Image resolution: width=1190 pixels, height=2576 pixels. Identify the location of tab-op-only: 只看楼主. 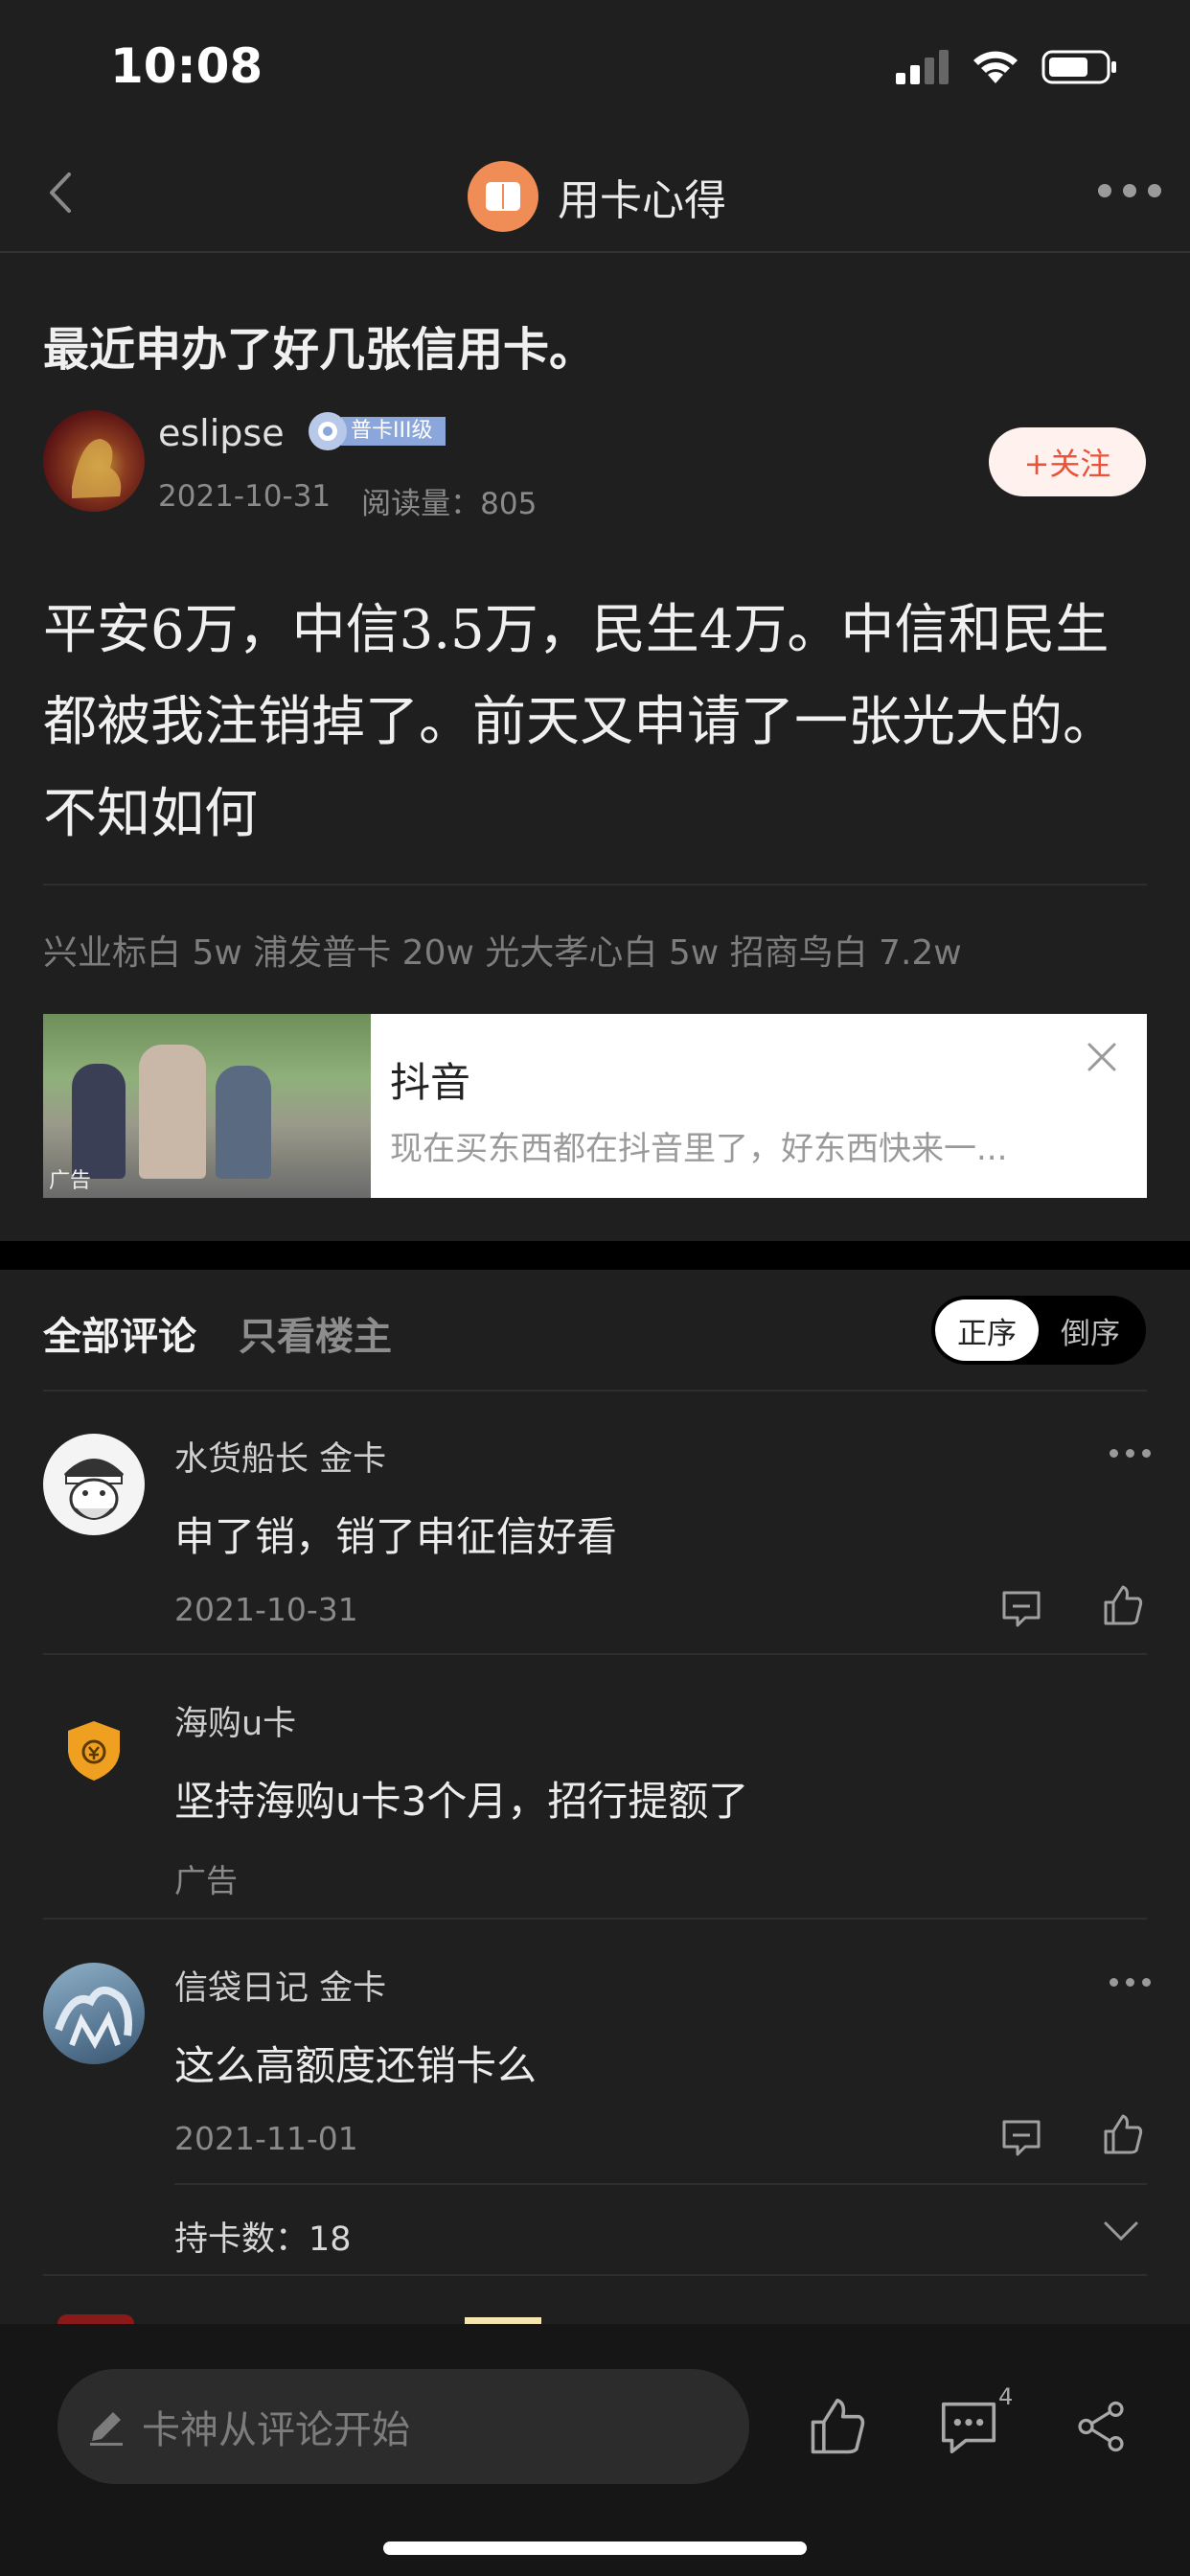
(316, 1333).